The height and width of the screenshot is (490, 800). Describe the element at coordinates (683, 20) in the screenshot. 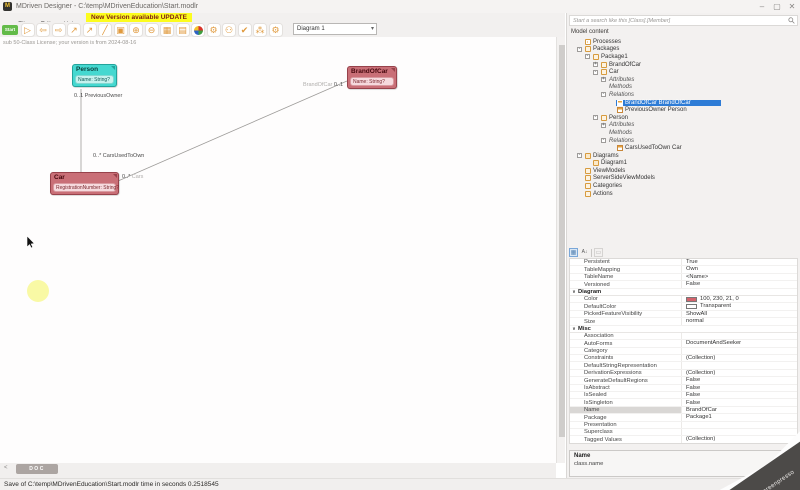

I see `search-input` at that location.